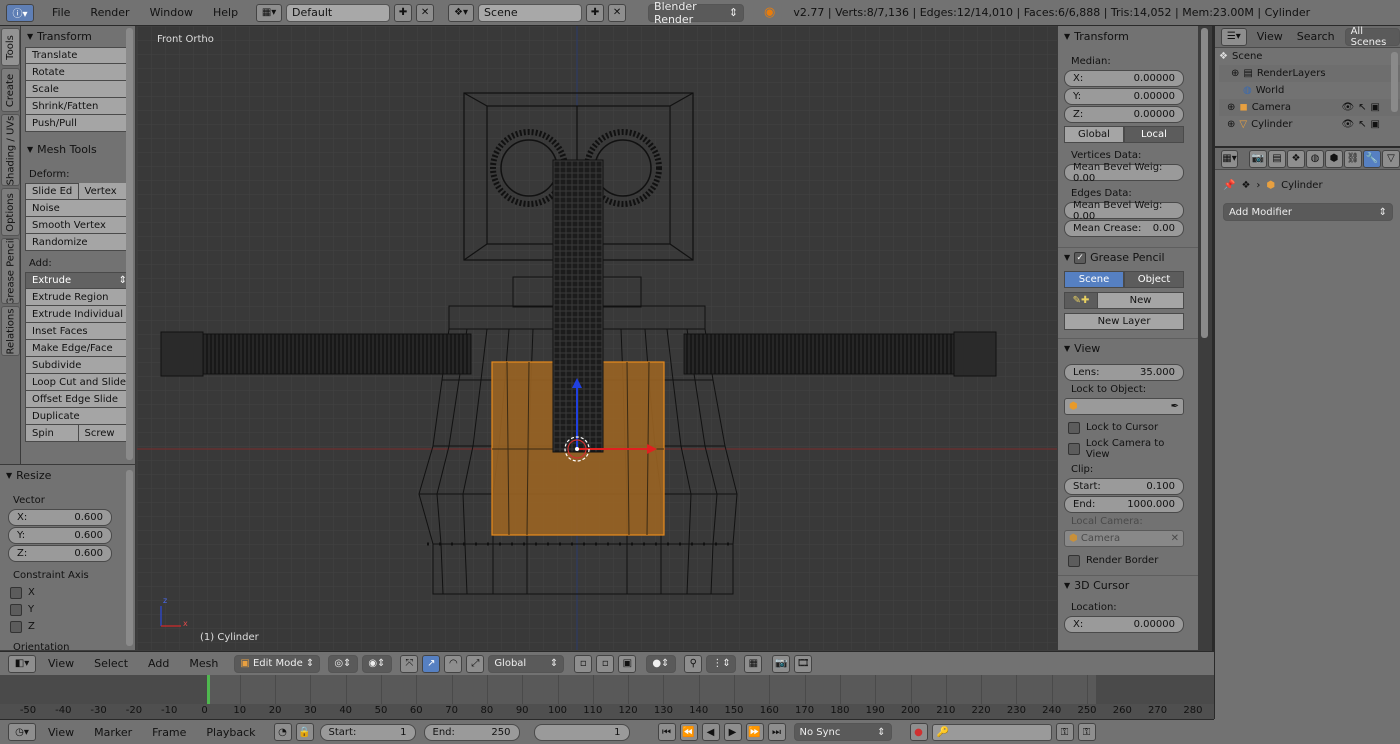 This screenshot has width=1400, height=744. Describe the element at coordinates (52, 191) in the screenshot. I see `slide-edge-button: Slide Ed` at that location.